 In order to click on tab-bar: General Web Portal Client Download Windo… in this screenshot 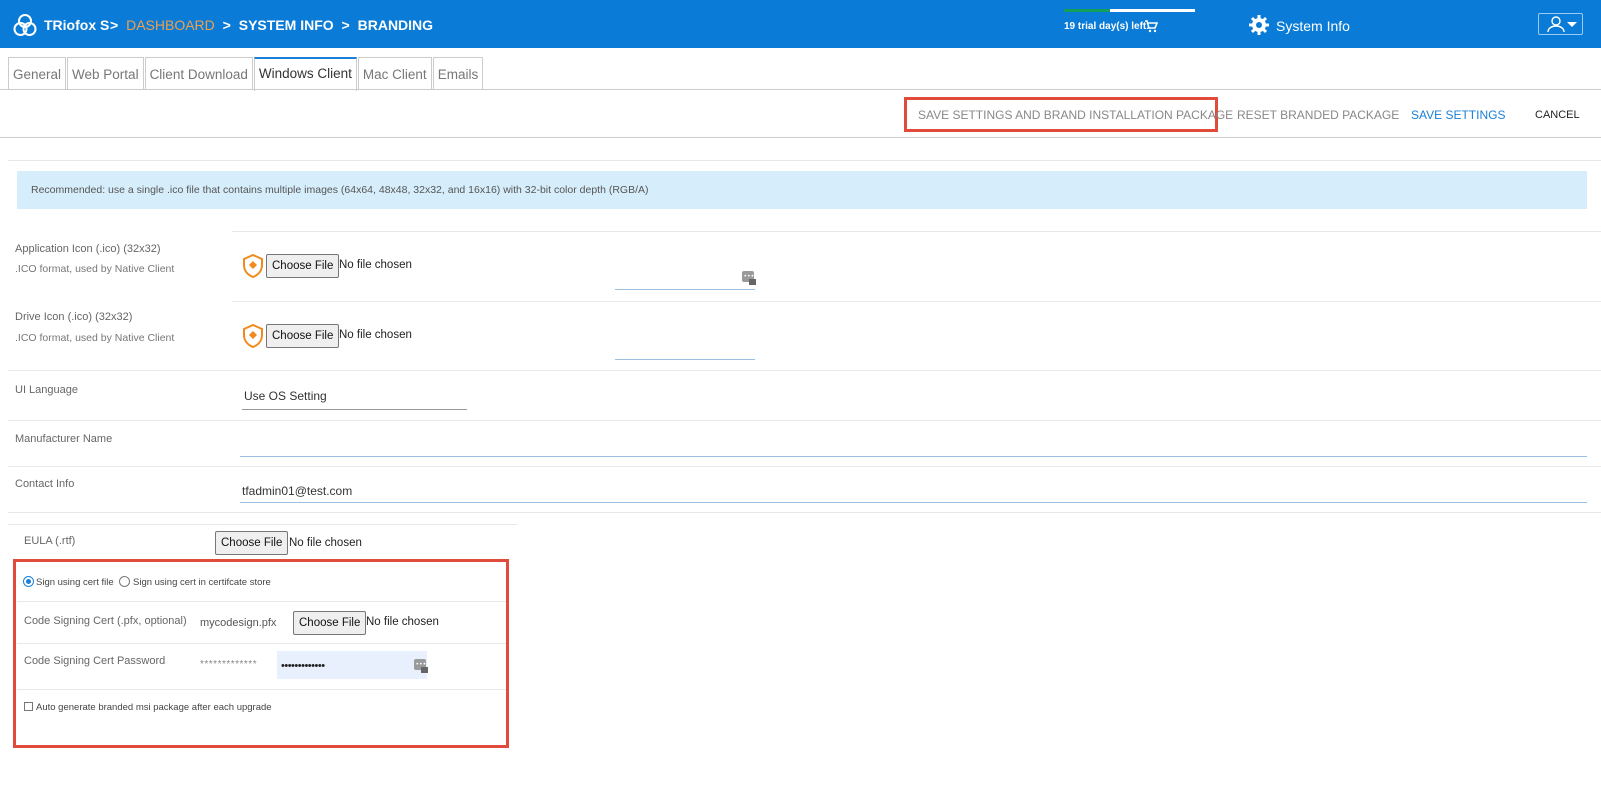, I will do `click(246, 74)`.